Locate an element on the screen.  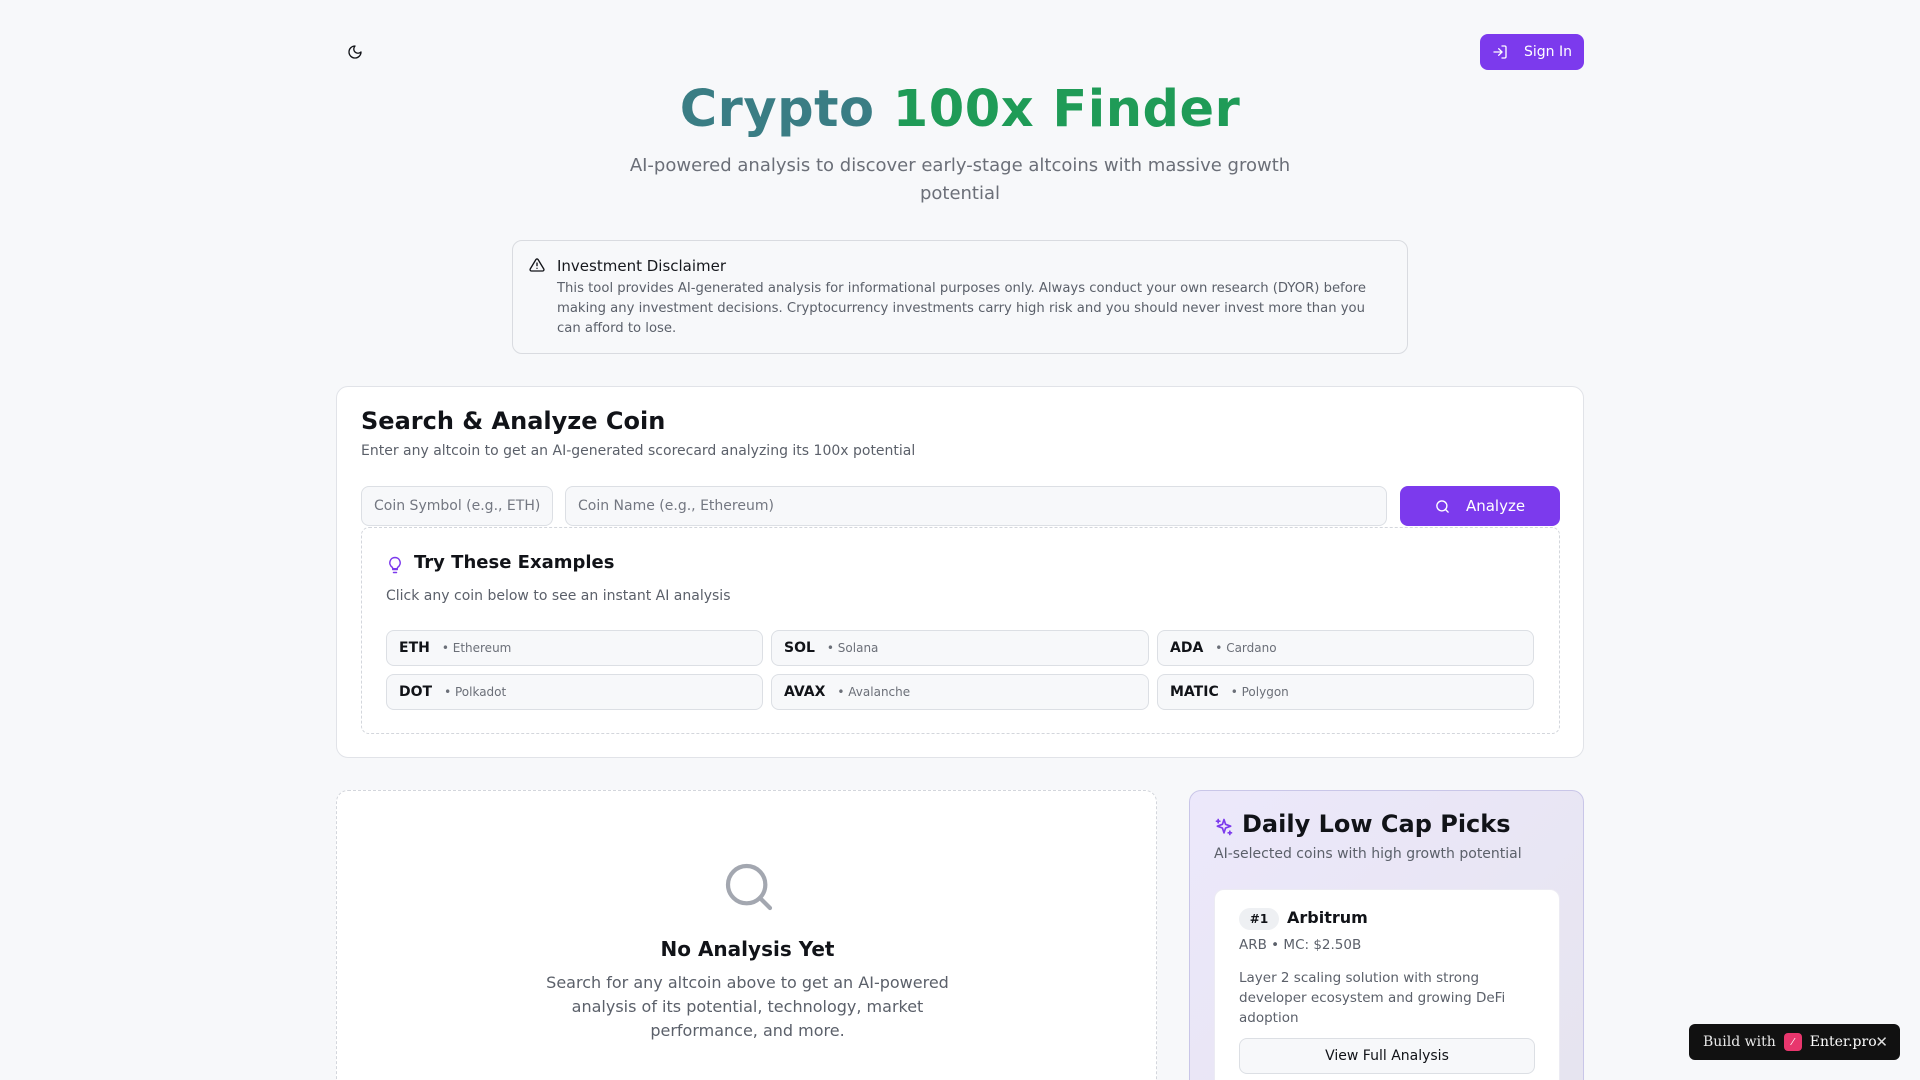
disclaimer-title: Investment Disclaimer is located at coordinates (642, 266).